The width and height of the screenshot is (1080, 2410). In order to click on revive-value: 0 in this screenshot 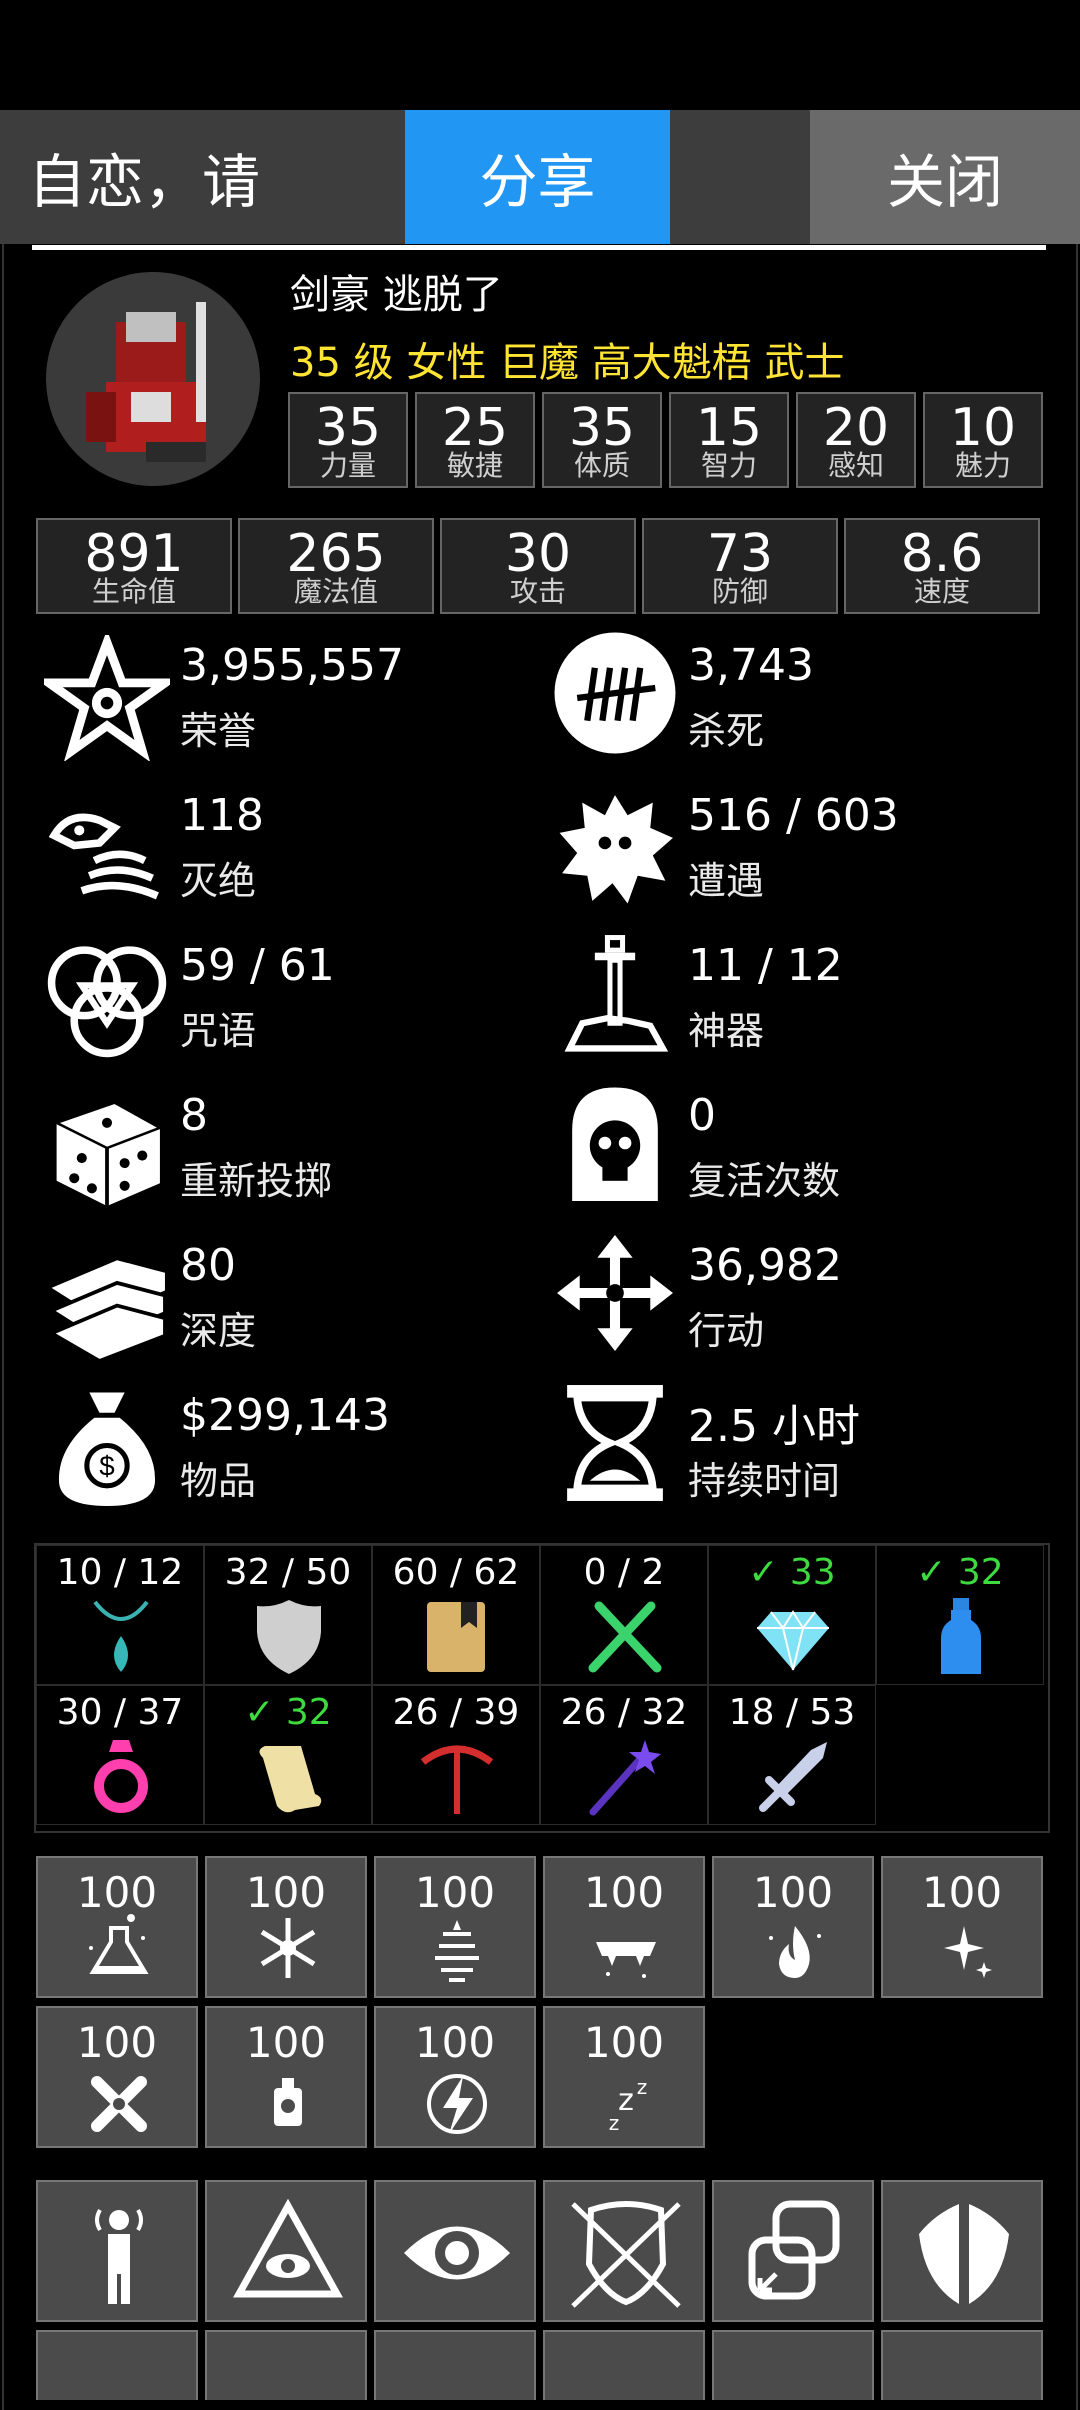, I will do `click(702, 1115)`.